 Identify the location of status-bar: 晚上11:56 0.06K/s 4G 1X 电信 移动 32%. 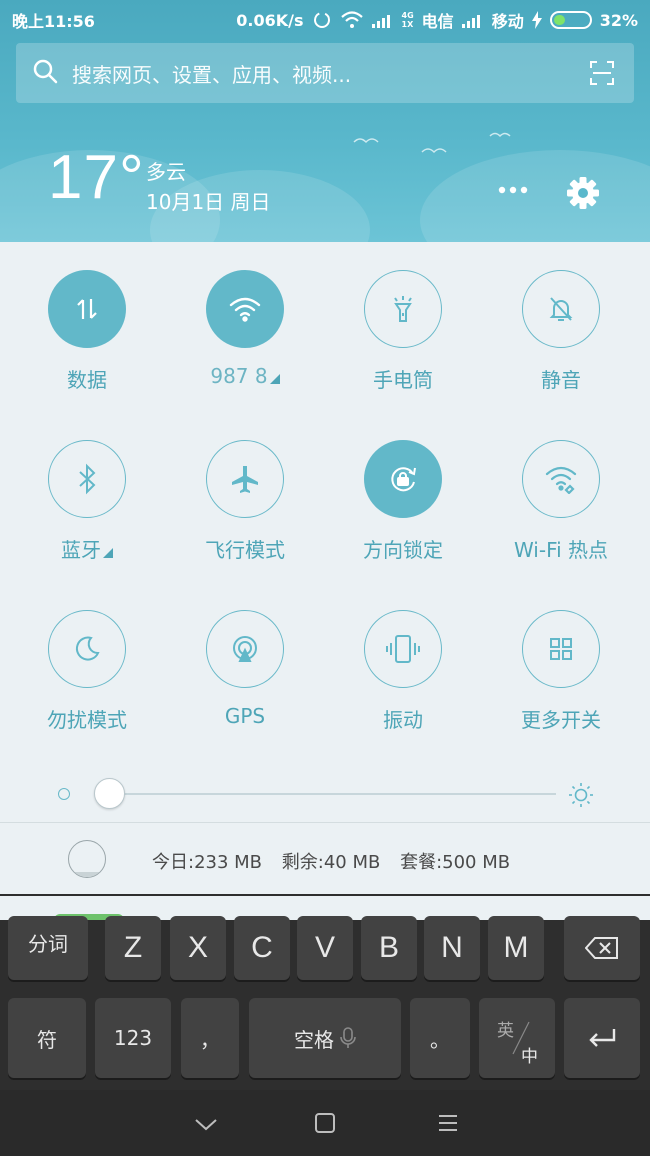
(325, 18).